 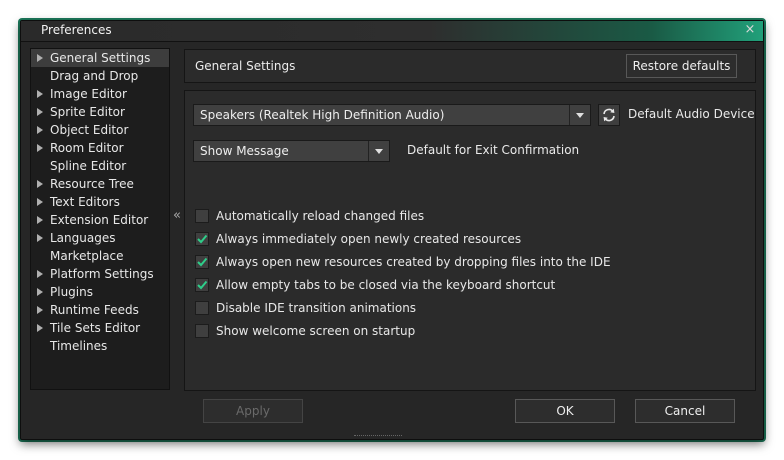 I want to click on sidebar-item-extension-editor: Extension Editor, so click(x=100, y=220).